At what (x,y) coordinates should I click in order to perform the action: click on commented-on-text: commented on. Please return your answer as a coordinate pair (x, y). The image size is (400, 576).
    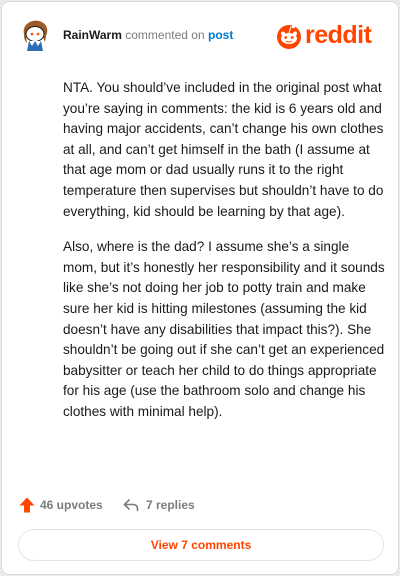
    Looking at the image, I should click on (165, 35).